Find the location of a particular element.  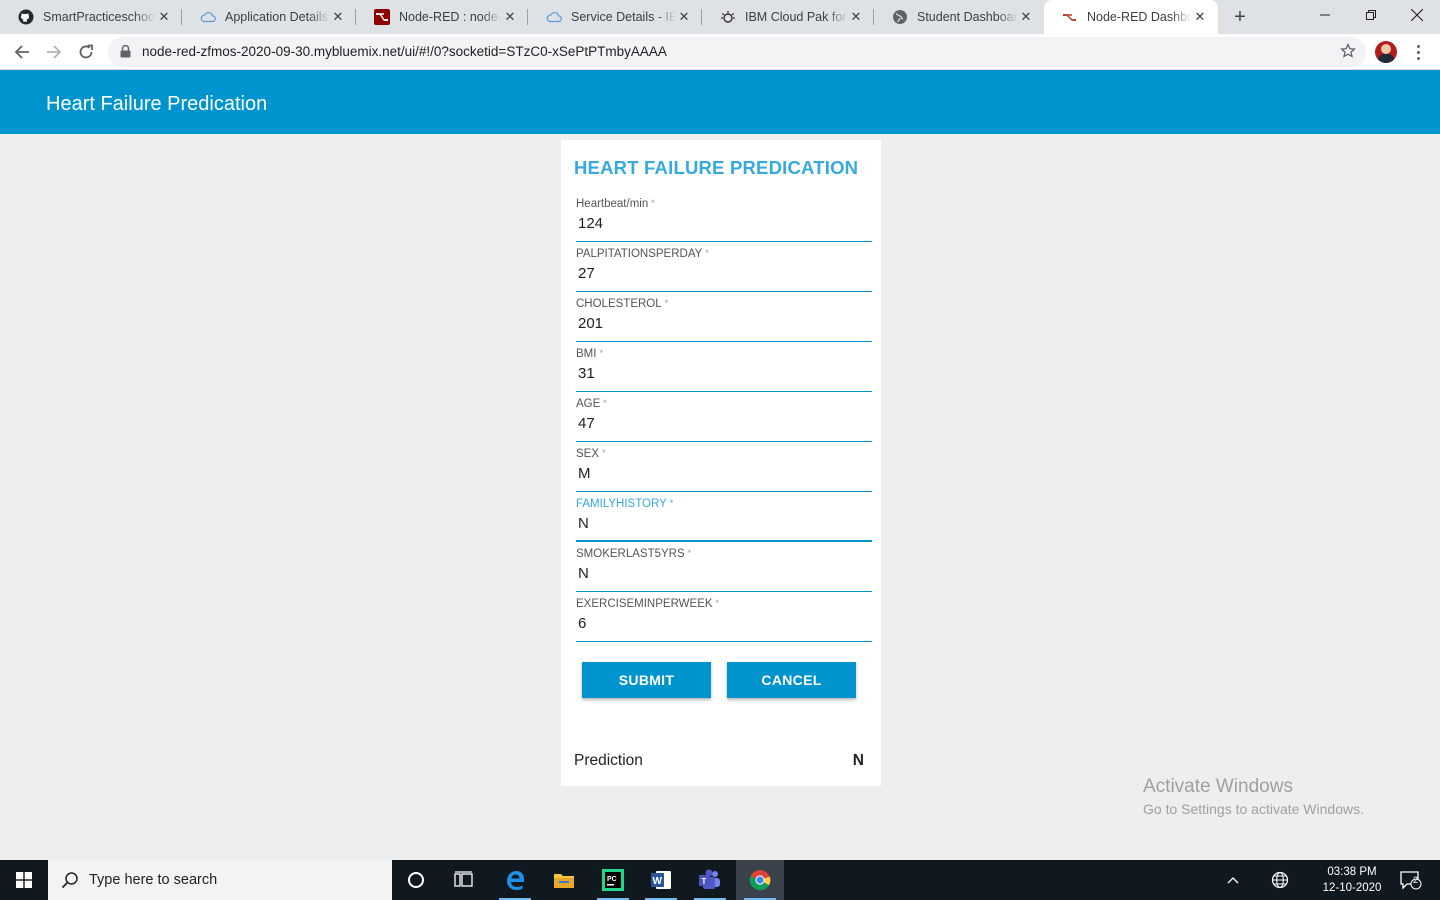

tab-service-details: Service Details - IBM ✕ is located at coordinates (615, 17).